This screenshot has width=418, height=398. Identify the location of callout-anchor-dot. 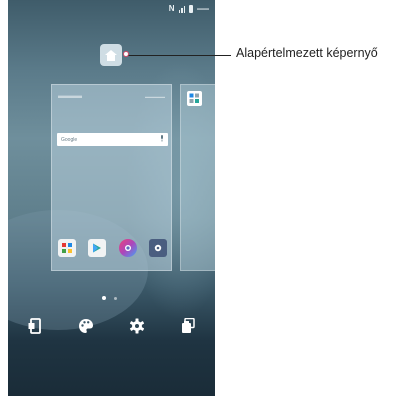
(126, 54).